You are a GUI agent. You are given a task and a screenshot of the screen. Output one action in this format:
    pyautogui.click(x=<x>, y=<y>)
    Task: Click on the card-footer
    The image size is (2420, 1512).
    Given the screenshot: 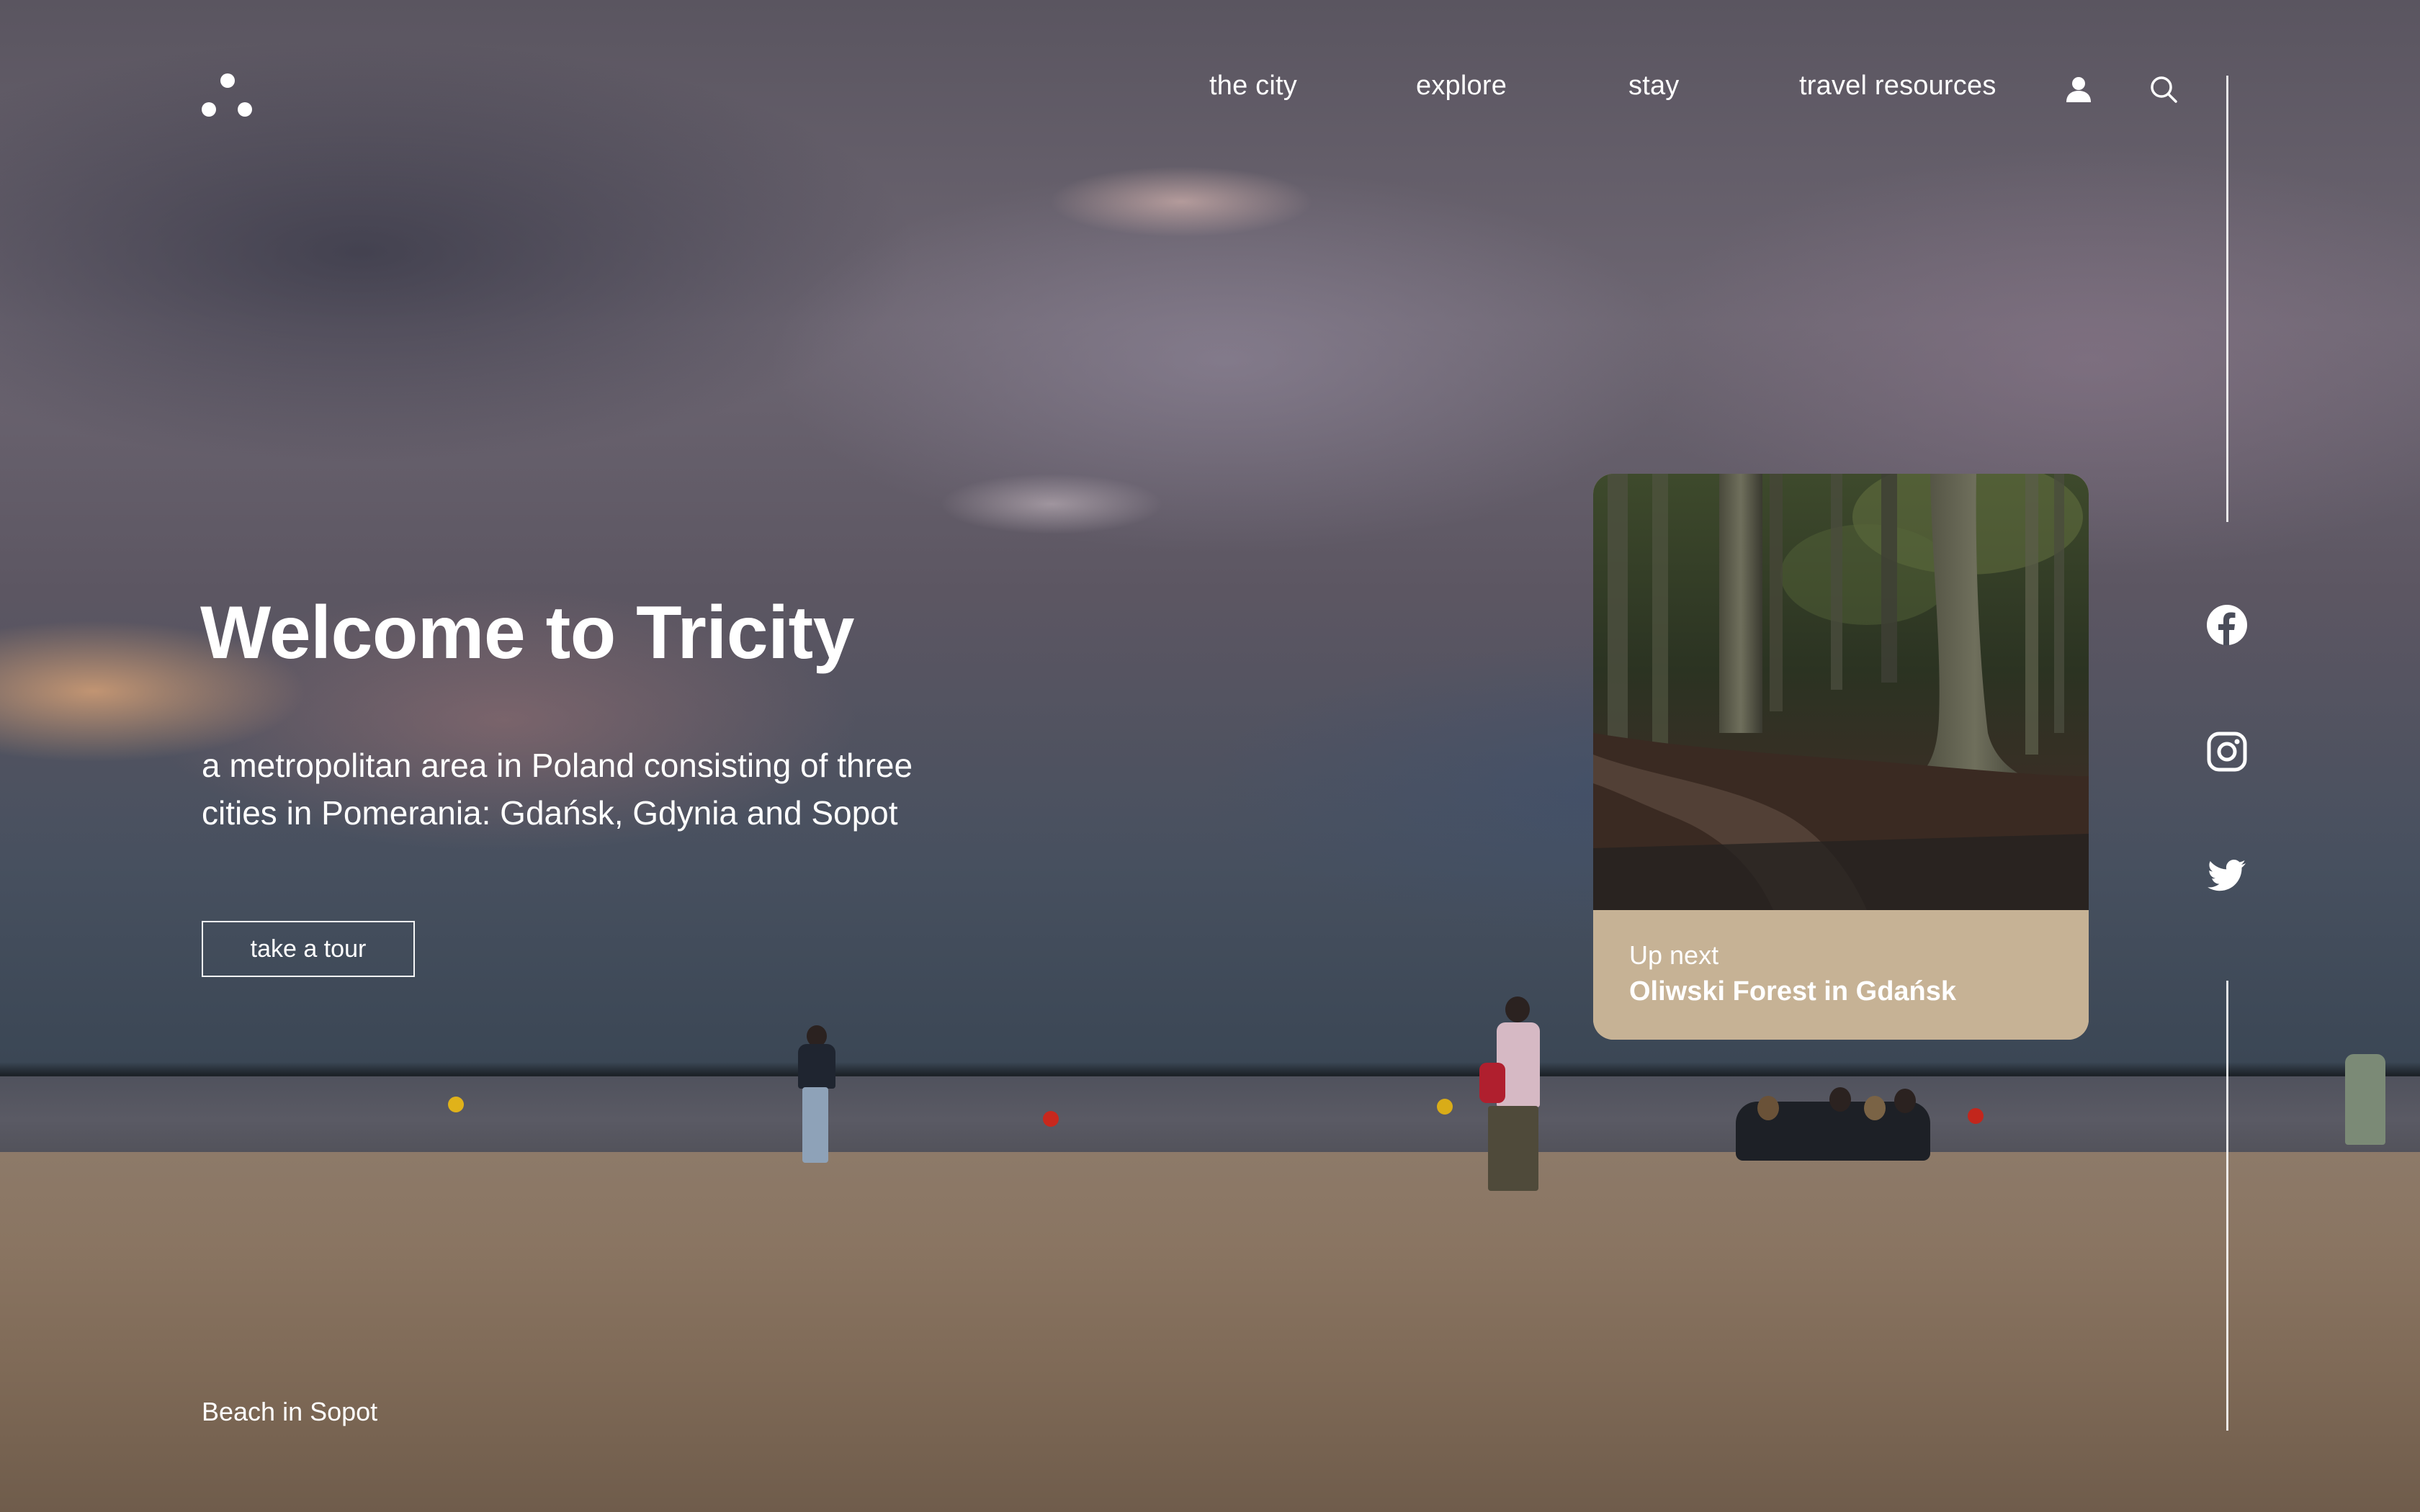 What is the action you would take?
    pyautogui.click(x=1841, y=975)
    